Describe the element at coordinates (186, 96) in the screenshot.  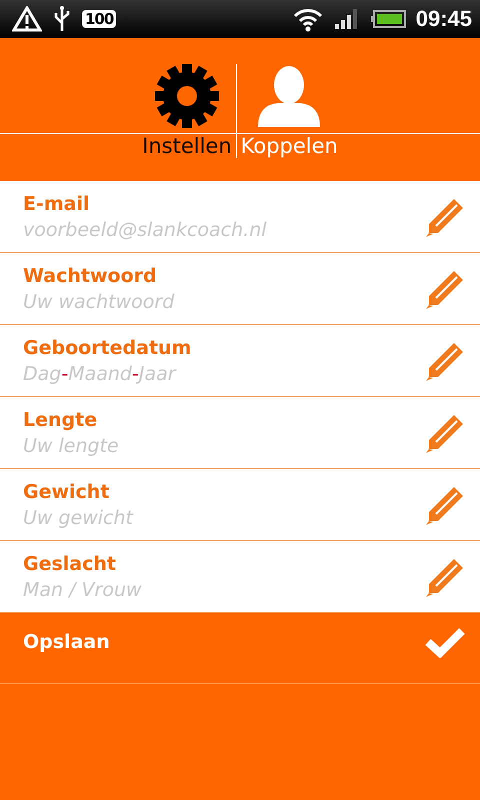
I see `gear-icon` at that location.